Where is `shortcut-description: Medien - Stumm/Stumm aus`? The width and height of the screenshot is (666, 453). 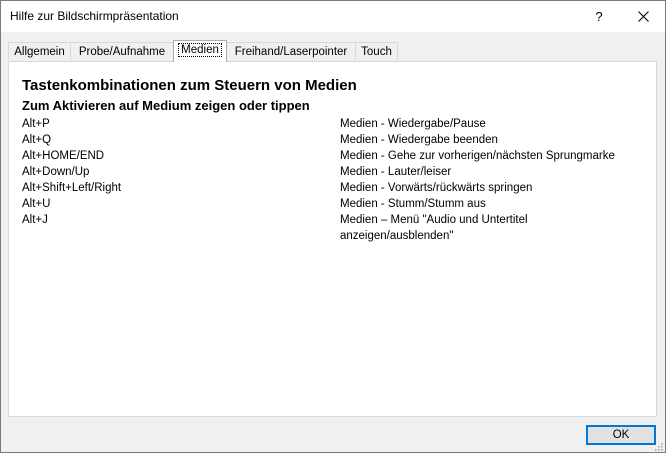 shortcut-description: Medien - Stumm/Stumm aus is located at coordinates (413, 204).